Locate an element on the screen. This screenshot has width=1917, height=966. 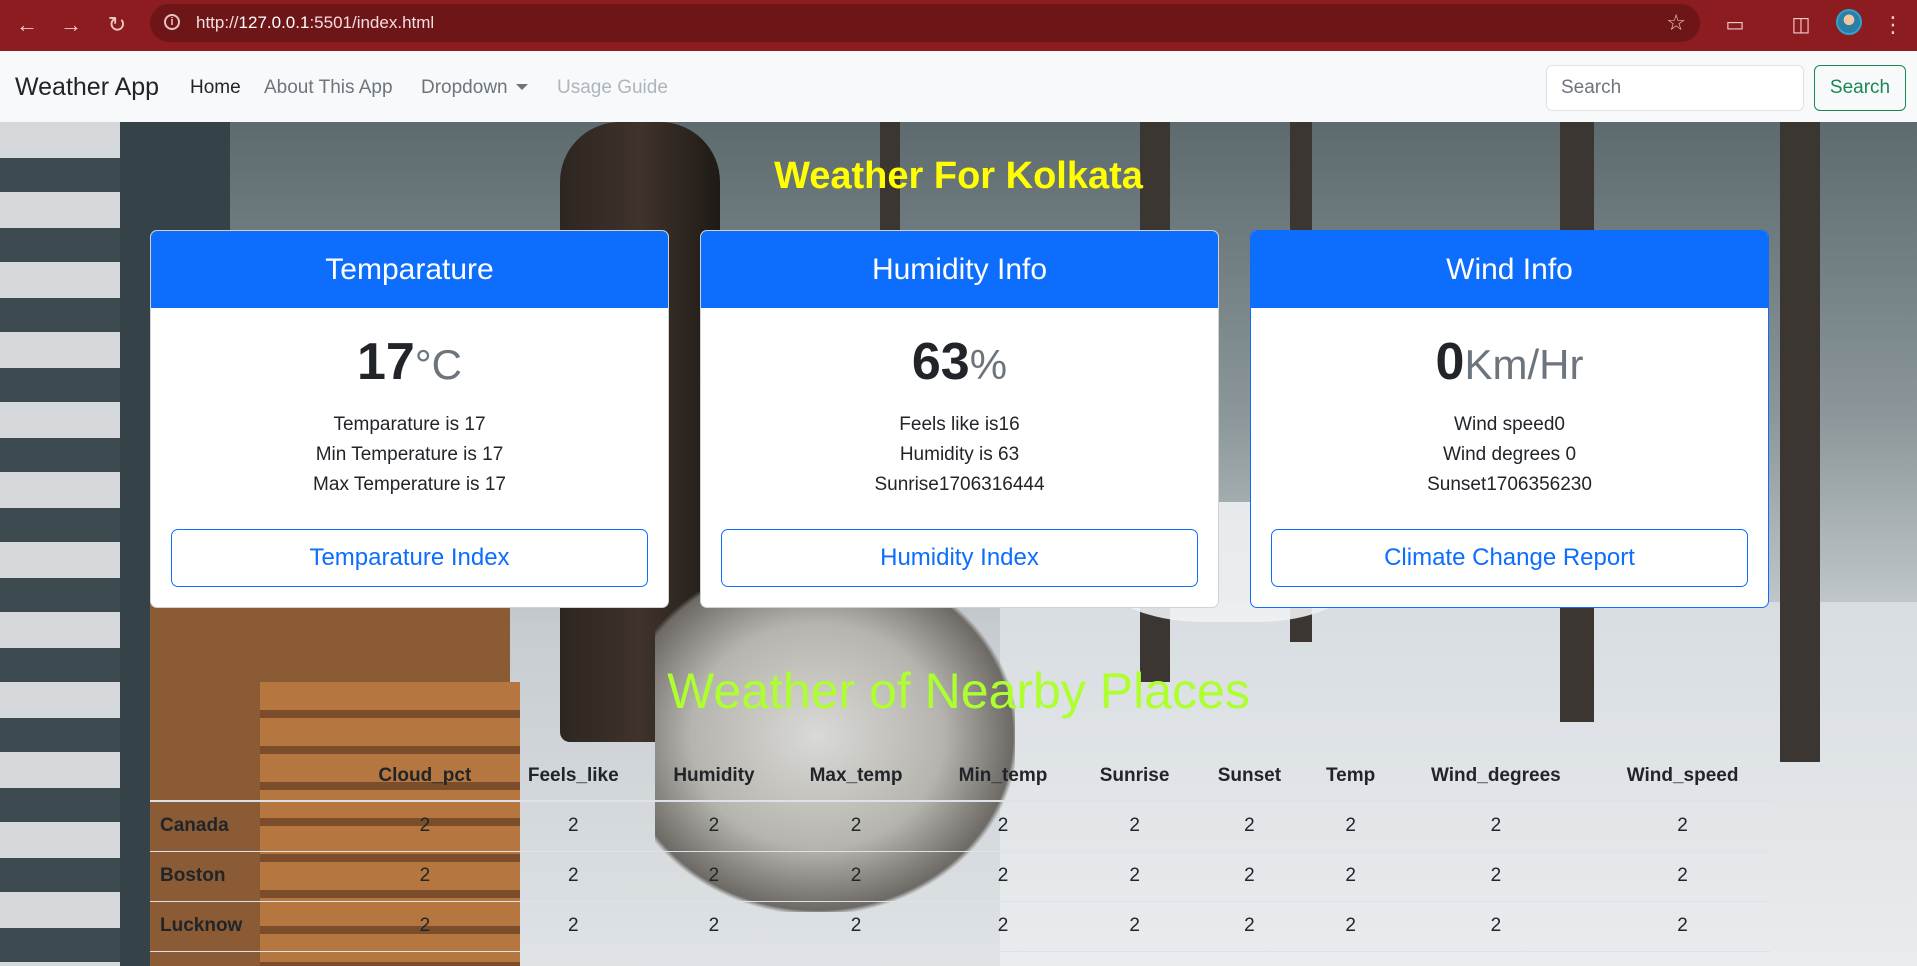
column-header: Temp is located at coordinates (1350, 776).